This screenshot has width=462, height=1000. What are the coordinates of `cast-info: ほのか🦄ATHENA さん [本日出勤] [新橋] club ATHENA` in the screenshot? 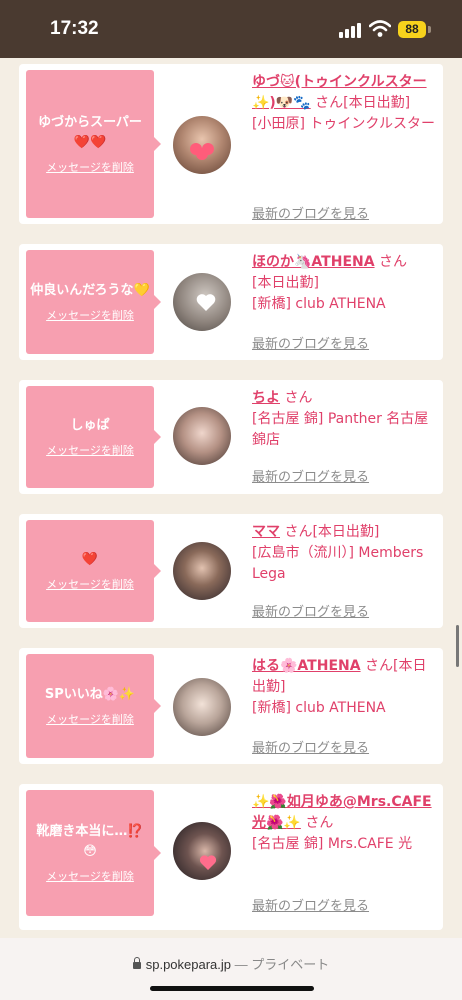 It's located at (345, 283).